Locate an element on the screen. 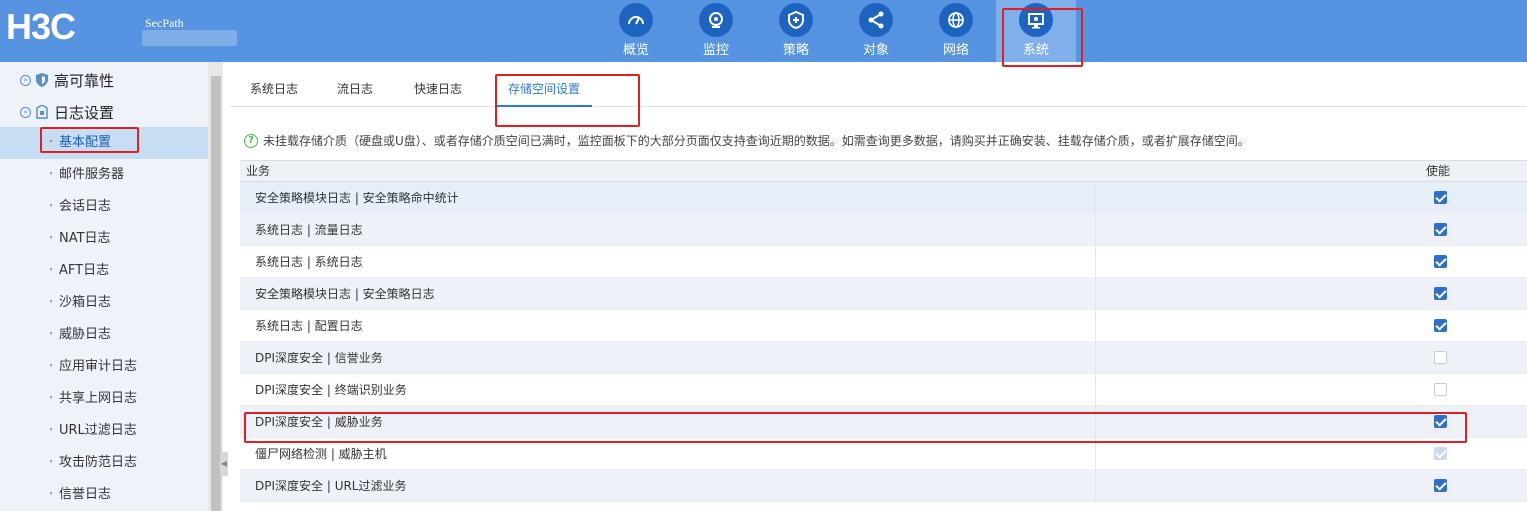 Image resolution: width=1527 pixels, height=511 pixels. sidebar-item-mail-server: · 邮件服务器 is located at coordinates (104, 175).